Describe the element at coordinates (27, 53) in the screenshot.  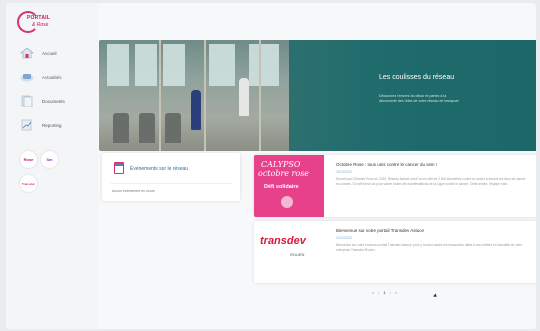
I see `home-icon` at that location.